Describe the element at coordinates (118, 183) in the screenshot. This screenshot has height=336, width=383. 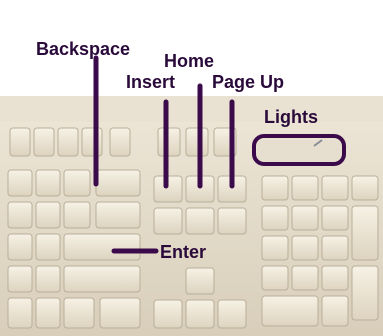
I see `backspace-key` at that location.